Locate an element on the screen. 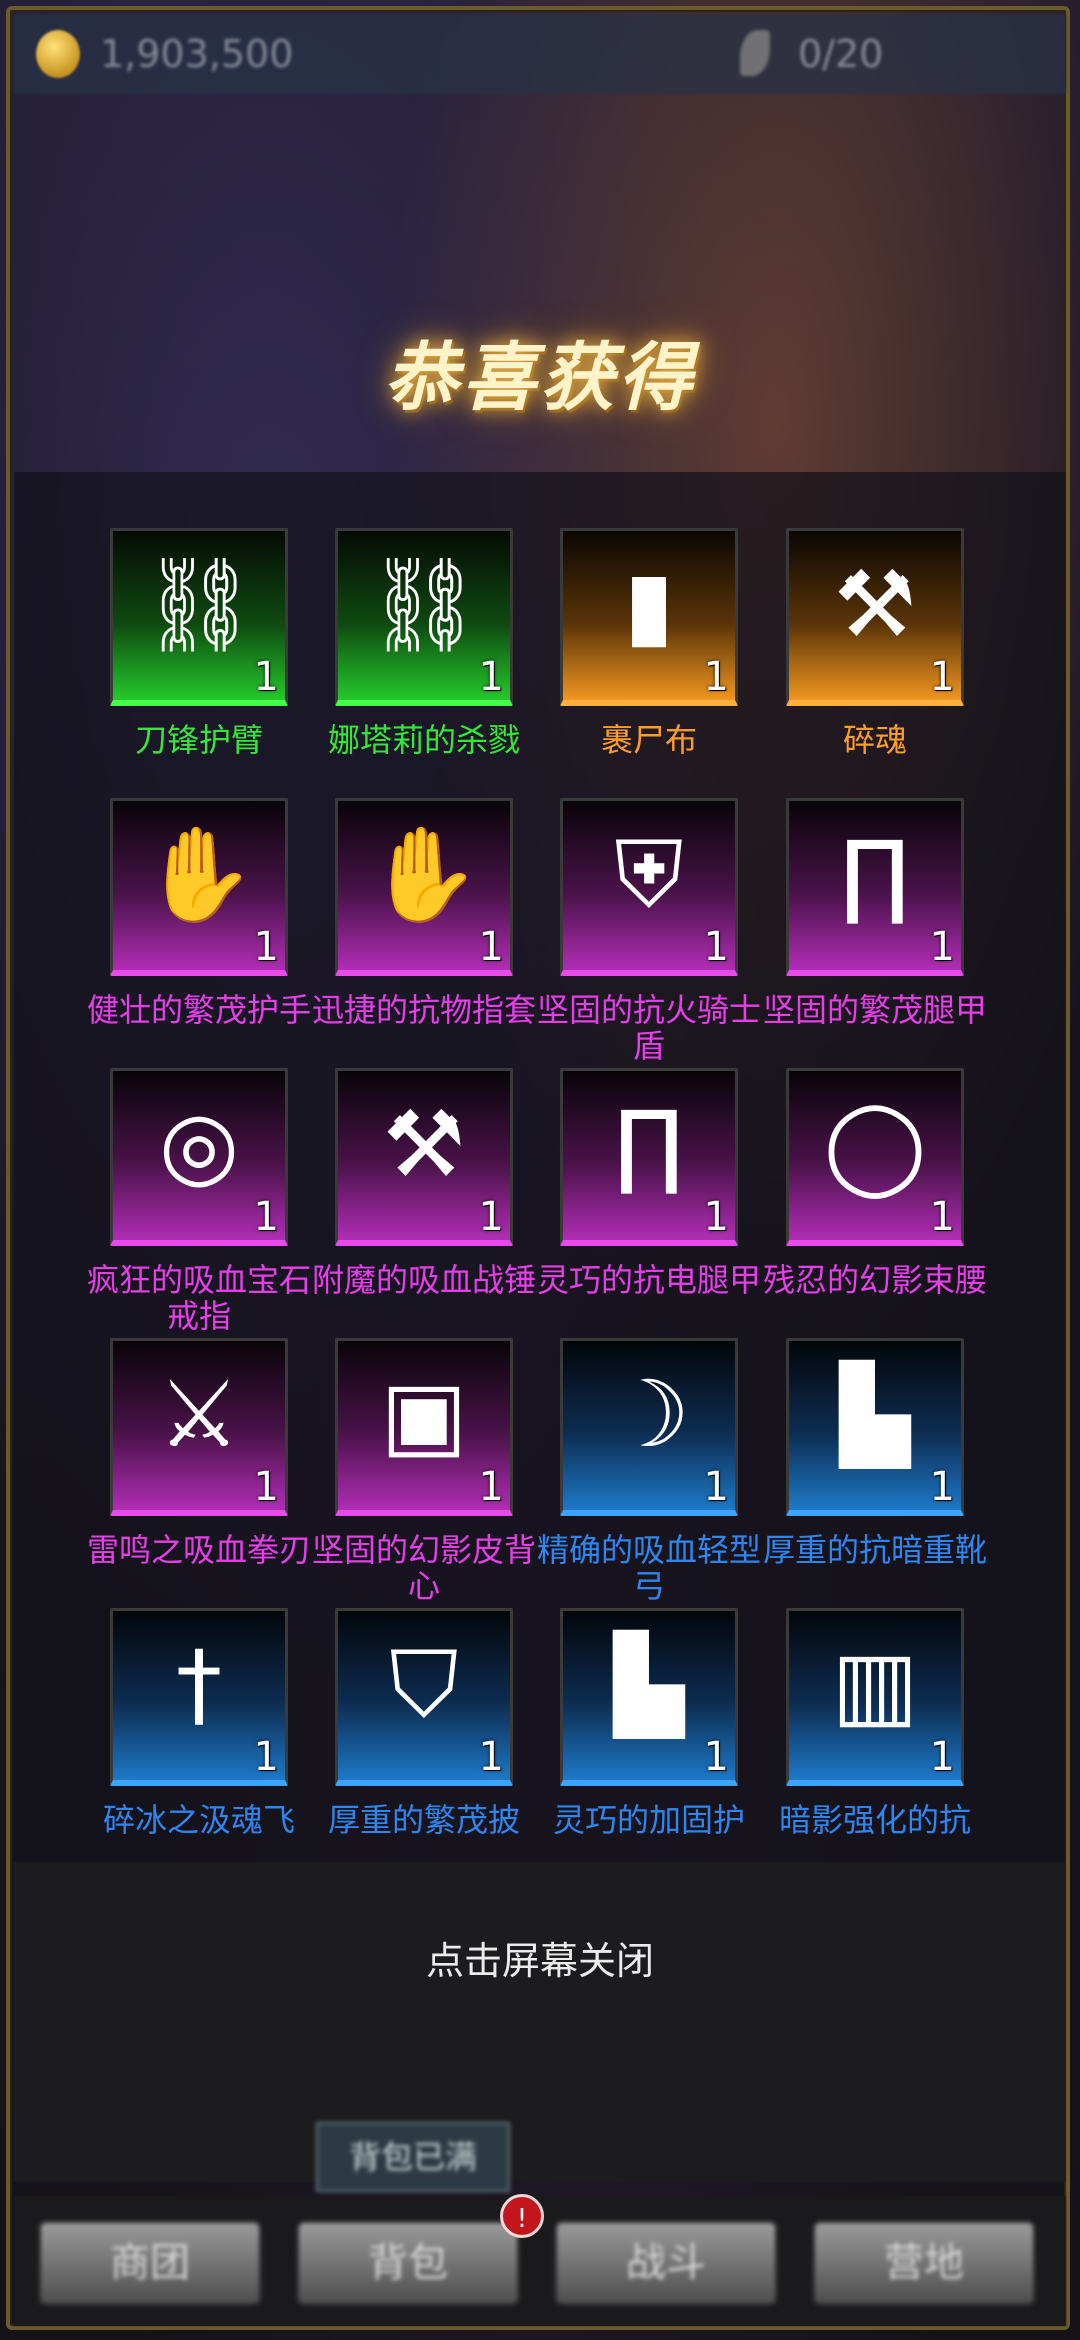 The image size is (1080, 2340). ring-icon: ◎ is located at coordinates (199, 1144).